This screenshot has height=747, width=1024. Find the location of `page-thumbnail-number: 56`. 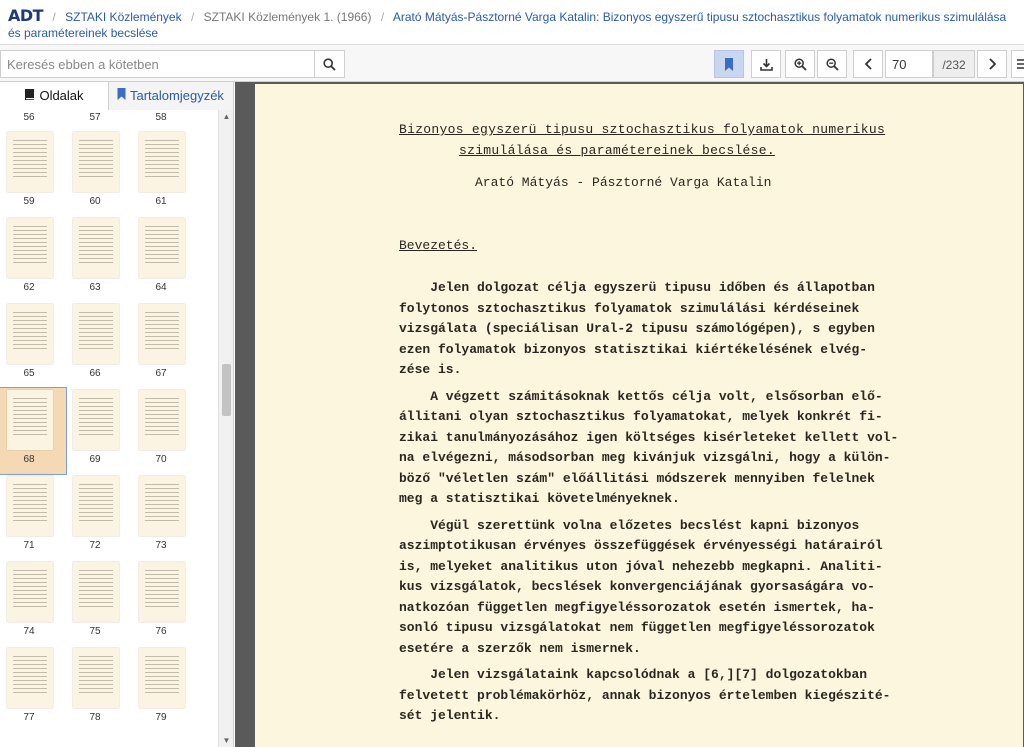

page-thumbnail-number: 56 is located at coordinates (29, 117).